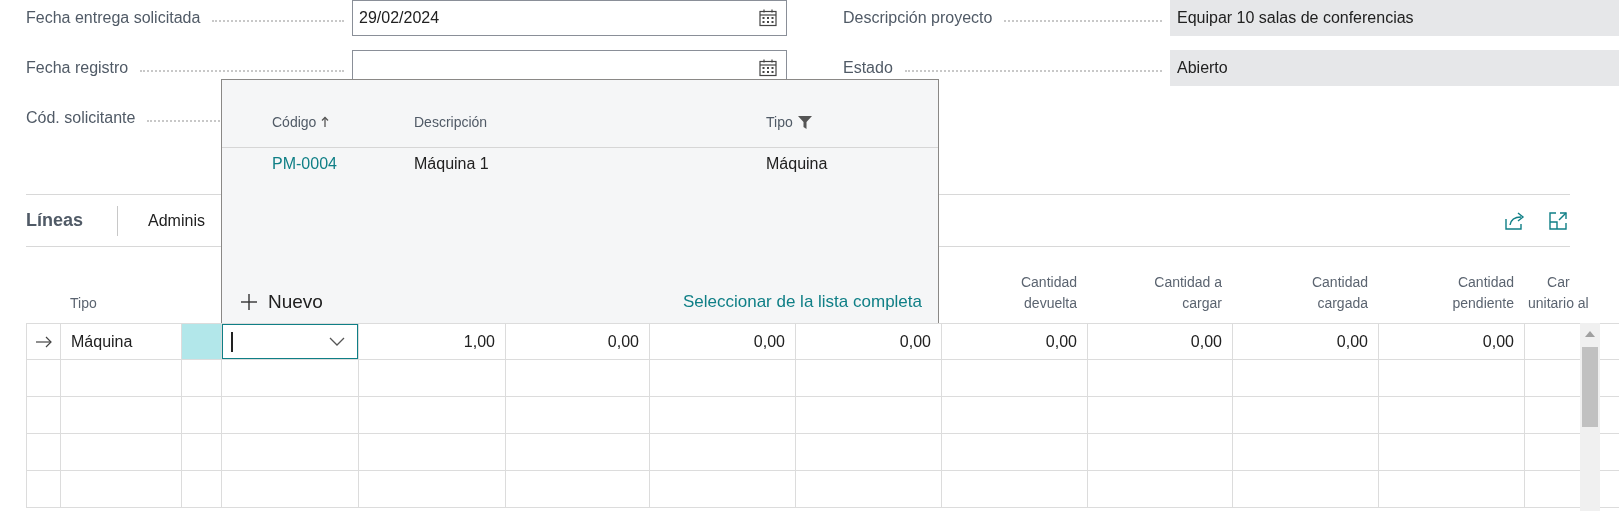 The width and height of the screenshot is (1619, 511). What do you see at coordinates (77, 68) in the screenshot?
I see `field-label: Fecha registro` at bounding box center [77, 68].